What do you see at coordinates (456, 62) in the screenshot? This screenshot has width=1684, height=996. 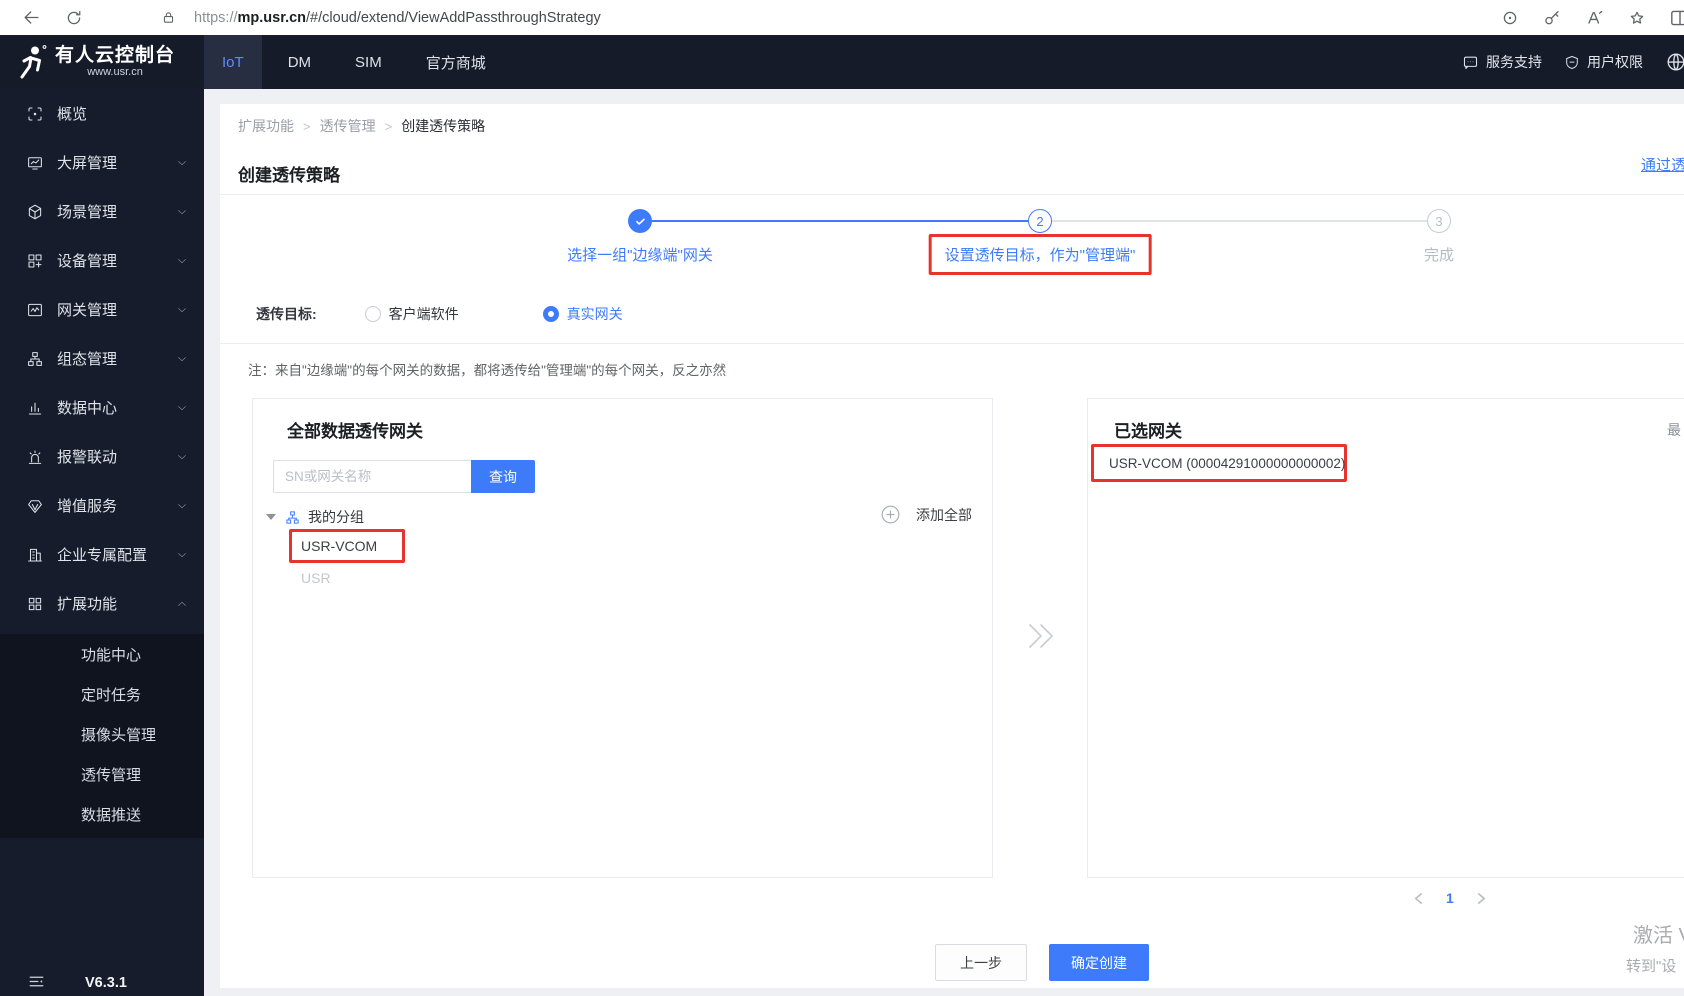 I see `tab-mall: 官方商城` at bounding box center [456, 62].